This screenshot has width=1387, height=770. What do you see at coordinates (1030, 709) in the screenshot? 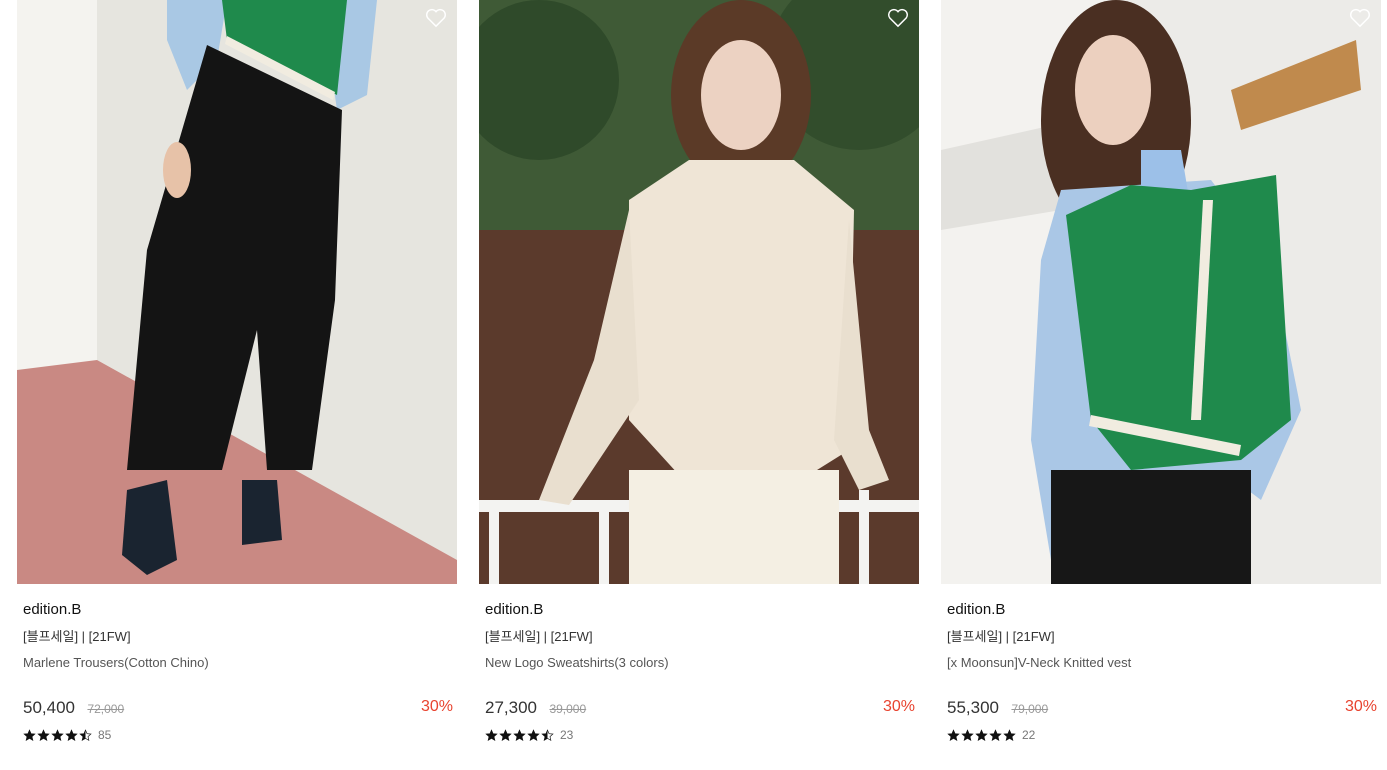
I see `original-price: 79,000` at bounding box center [1030, 709].